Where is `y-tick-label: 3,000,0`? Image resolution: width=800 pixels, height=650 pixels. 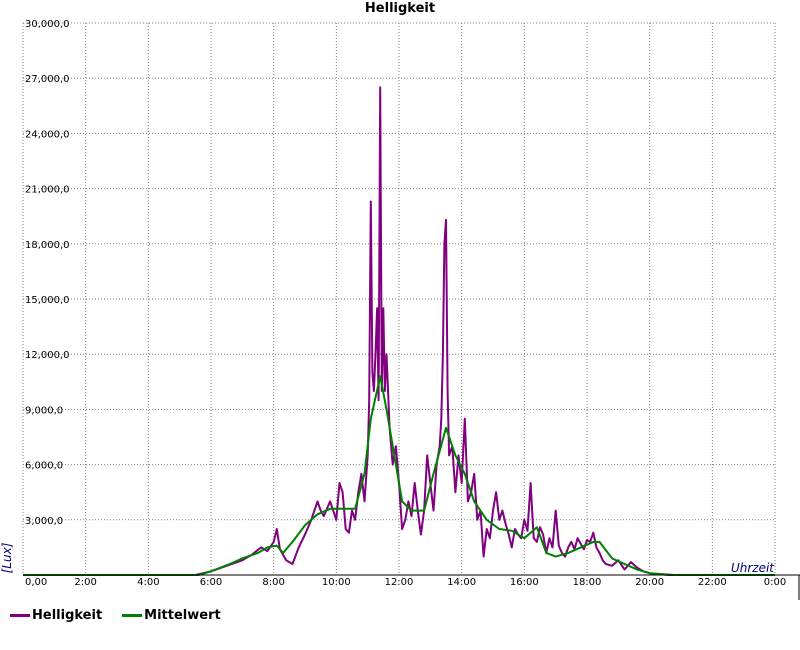
y-tick-label: 3,000,0 is located at coordinates (44, 521).